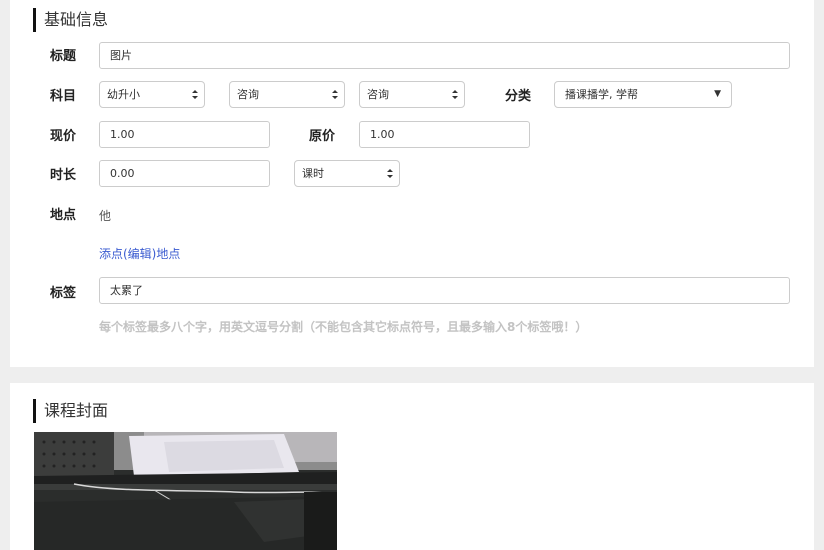 The image size is (824, 550). I want to click on duration-input: 0.00, so click(184, 173).